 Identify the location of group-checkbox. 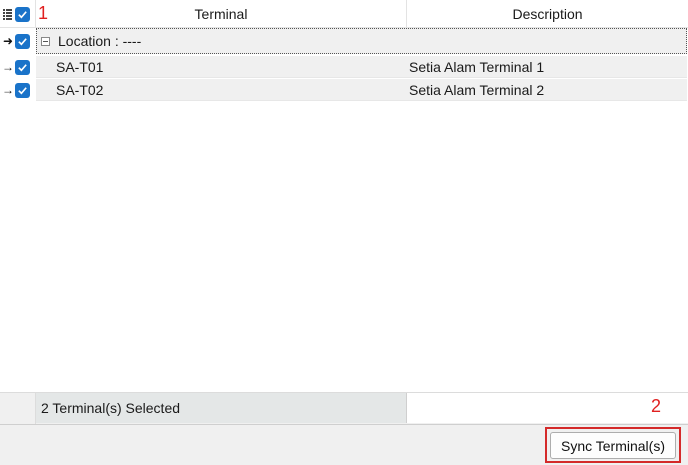
(22, 41).